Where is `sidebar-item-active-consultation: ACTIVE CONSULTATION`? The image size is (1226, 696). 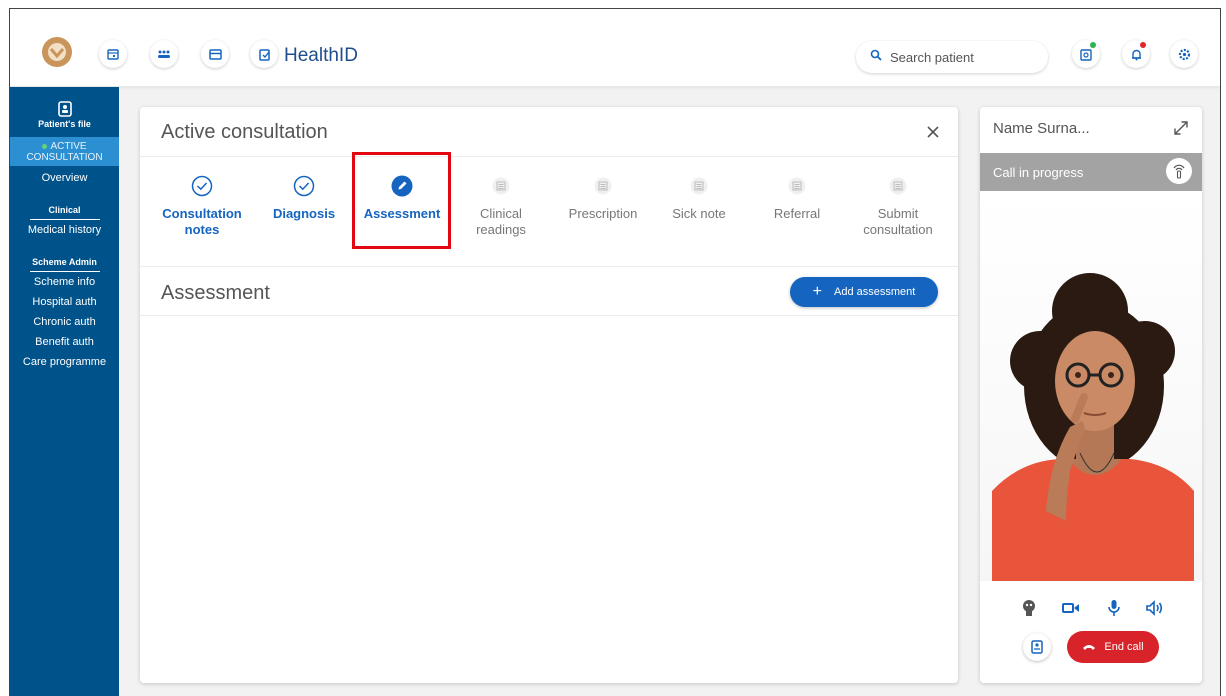
sidebar-item-active-consultation: ACTIVE CONSULTATION is located at coordinates (64, 151).